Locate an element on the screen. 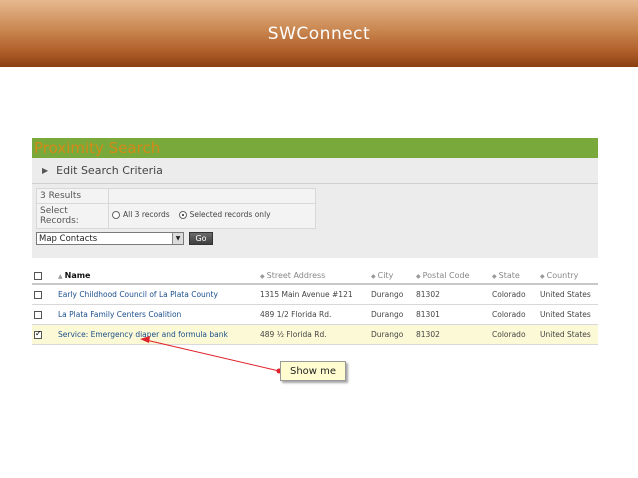  row-street: 1315 Main Avenue #121 is located at coordinates (313, 294).